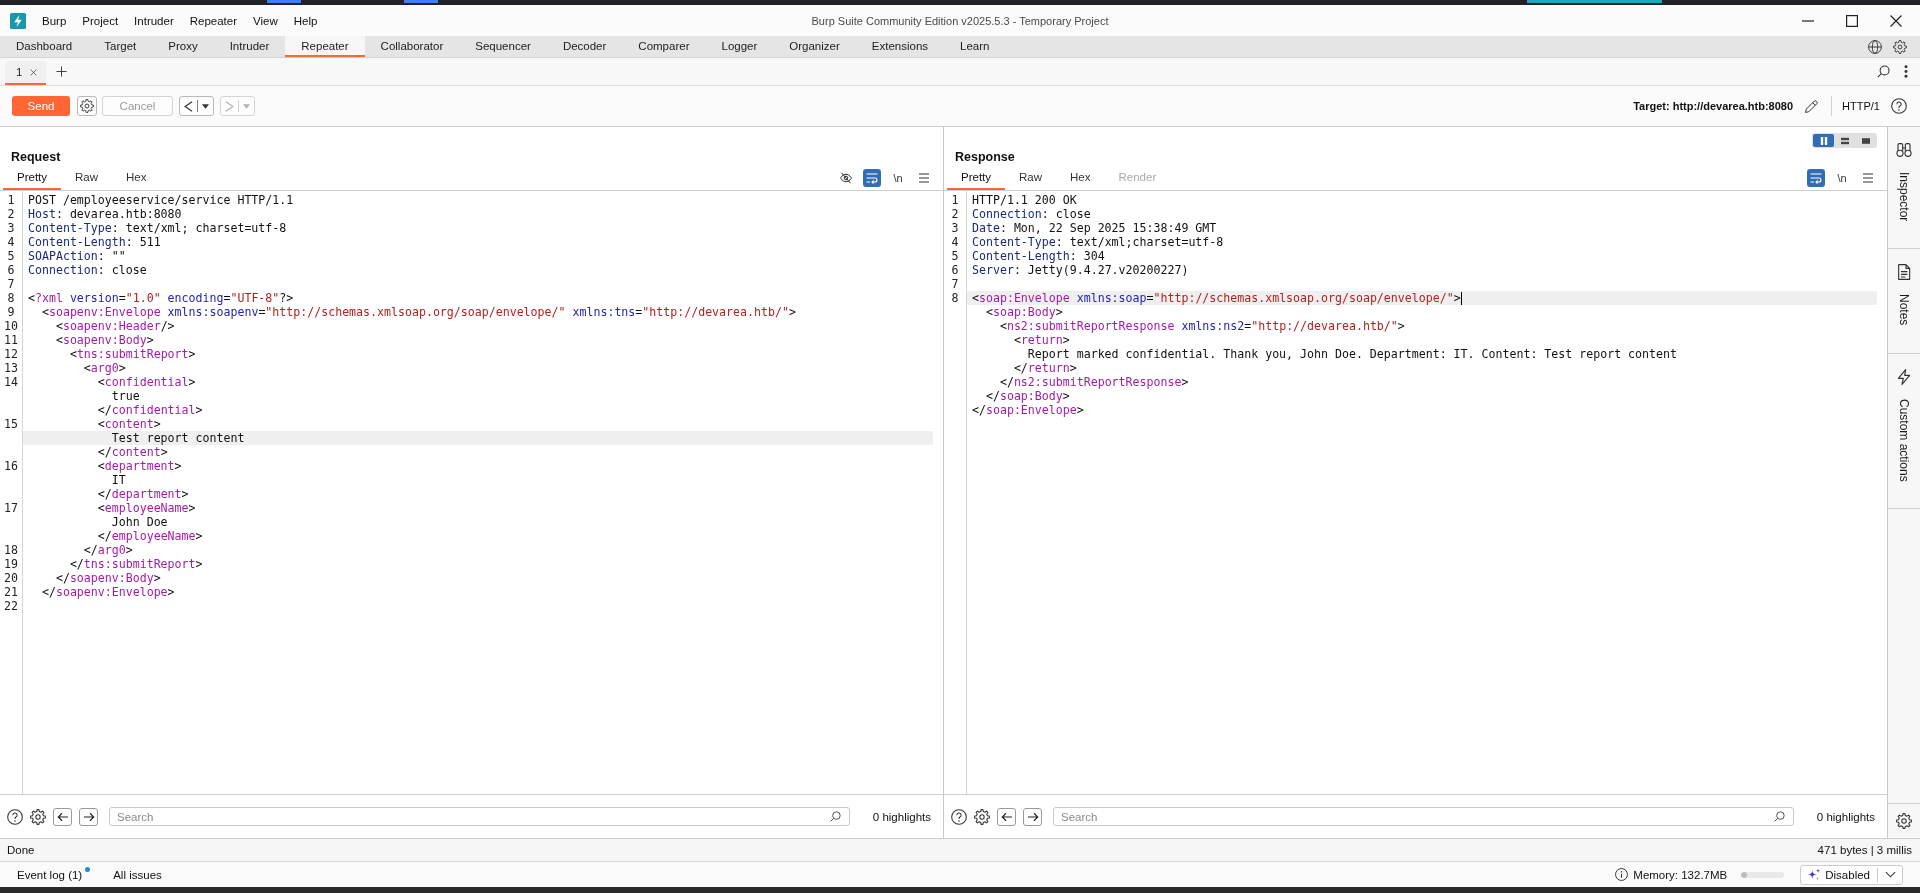  Describe the element at coordinates (584, 46) in the screenshot. I see `main-tab: Decoder` at that location.